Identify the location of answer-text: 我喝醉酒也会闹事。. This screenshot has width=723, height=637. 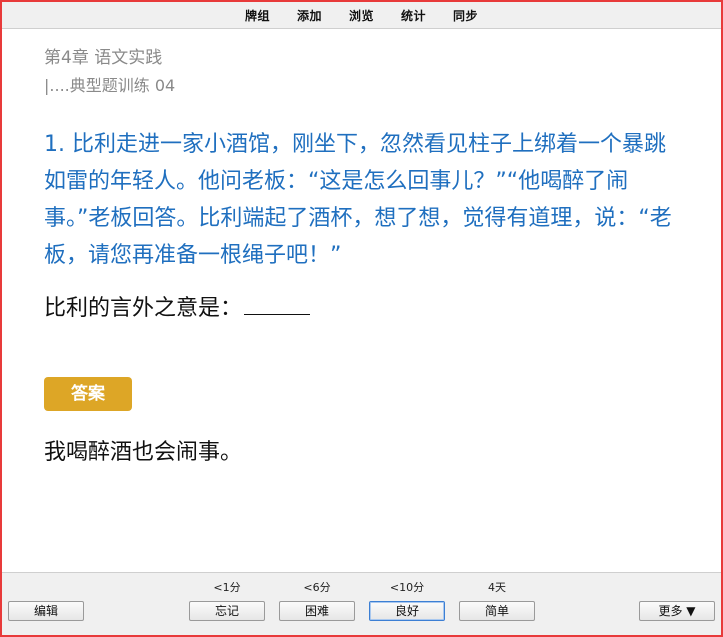
(143, 452).